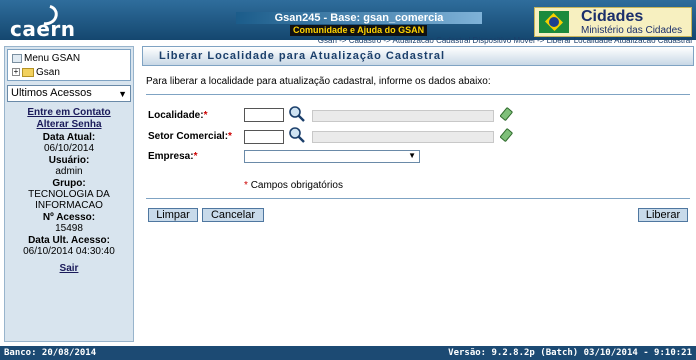 The image size is (696, 360). What do you see at coordinates (69, 148) in the screenshot?
I see `current-date-value: 06/10/2014` at bounding box center [69, 148].